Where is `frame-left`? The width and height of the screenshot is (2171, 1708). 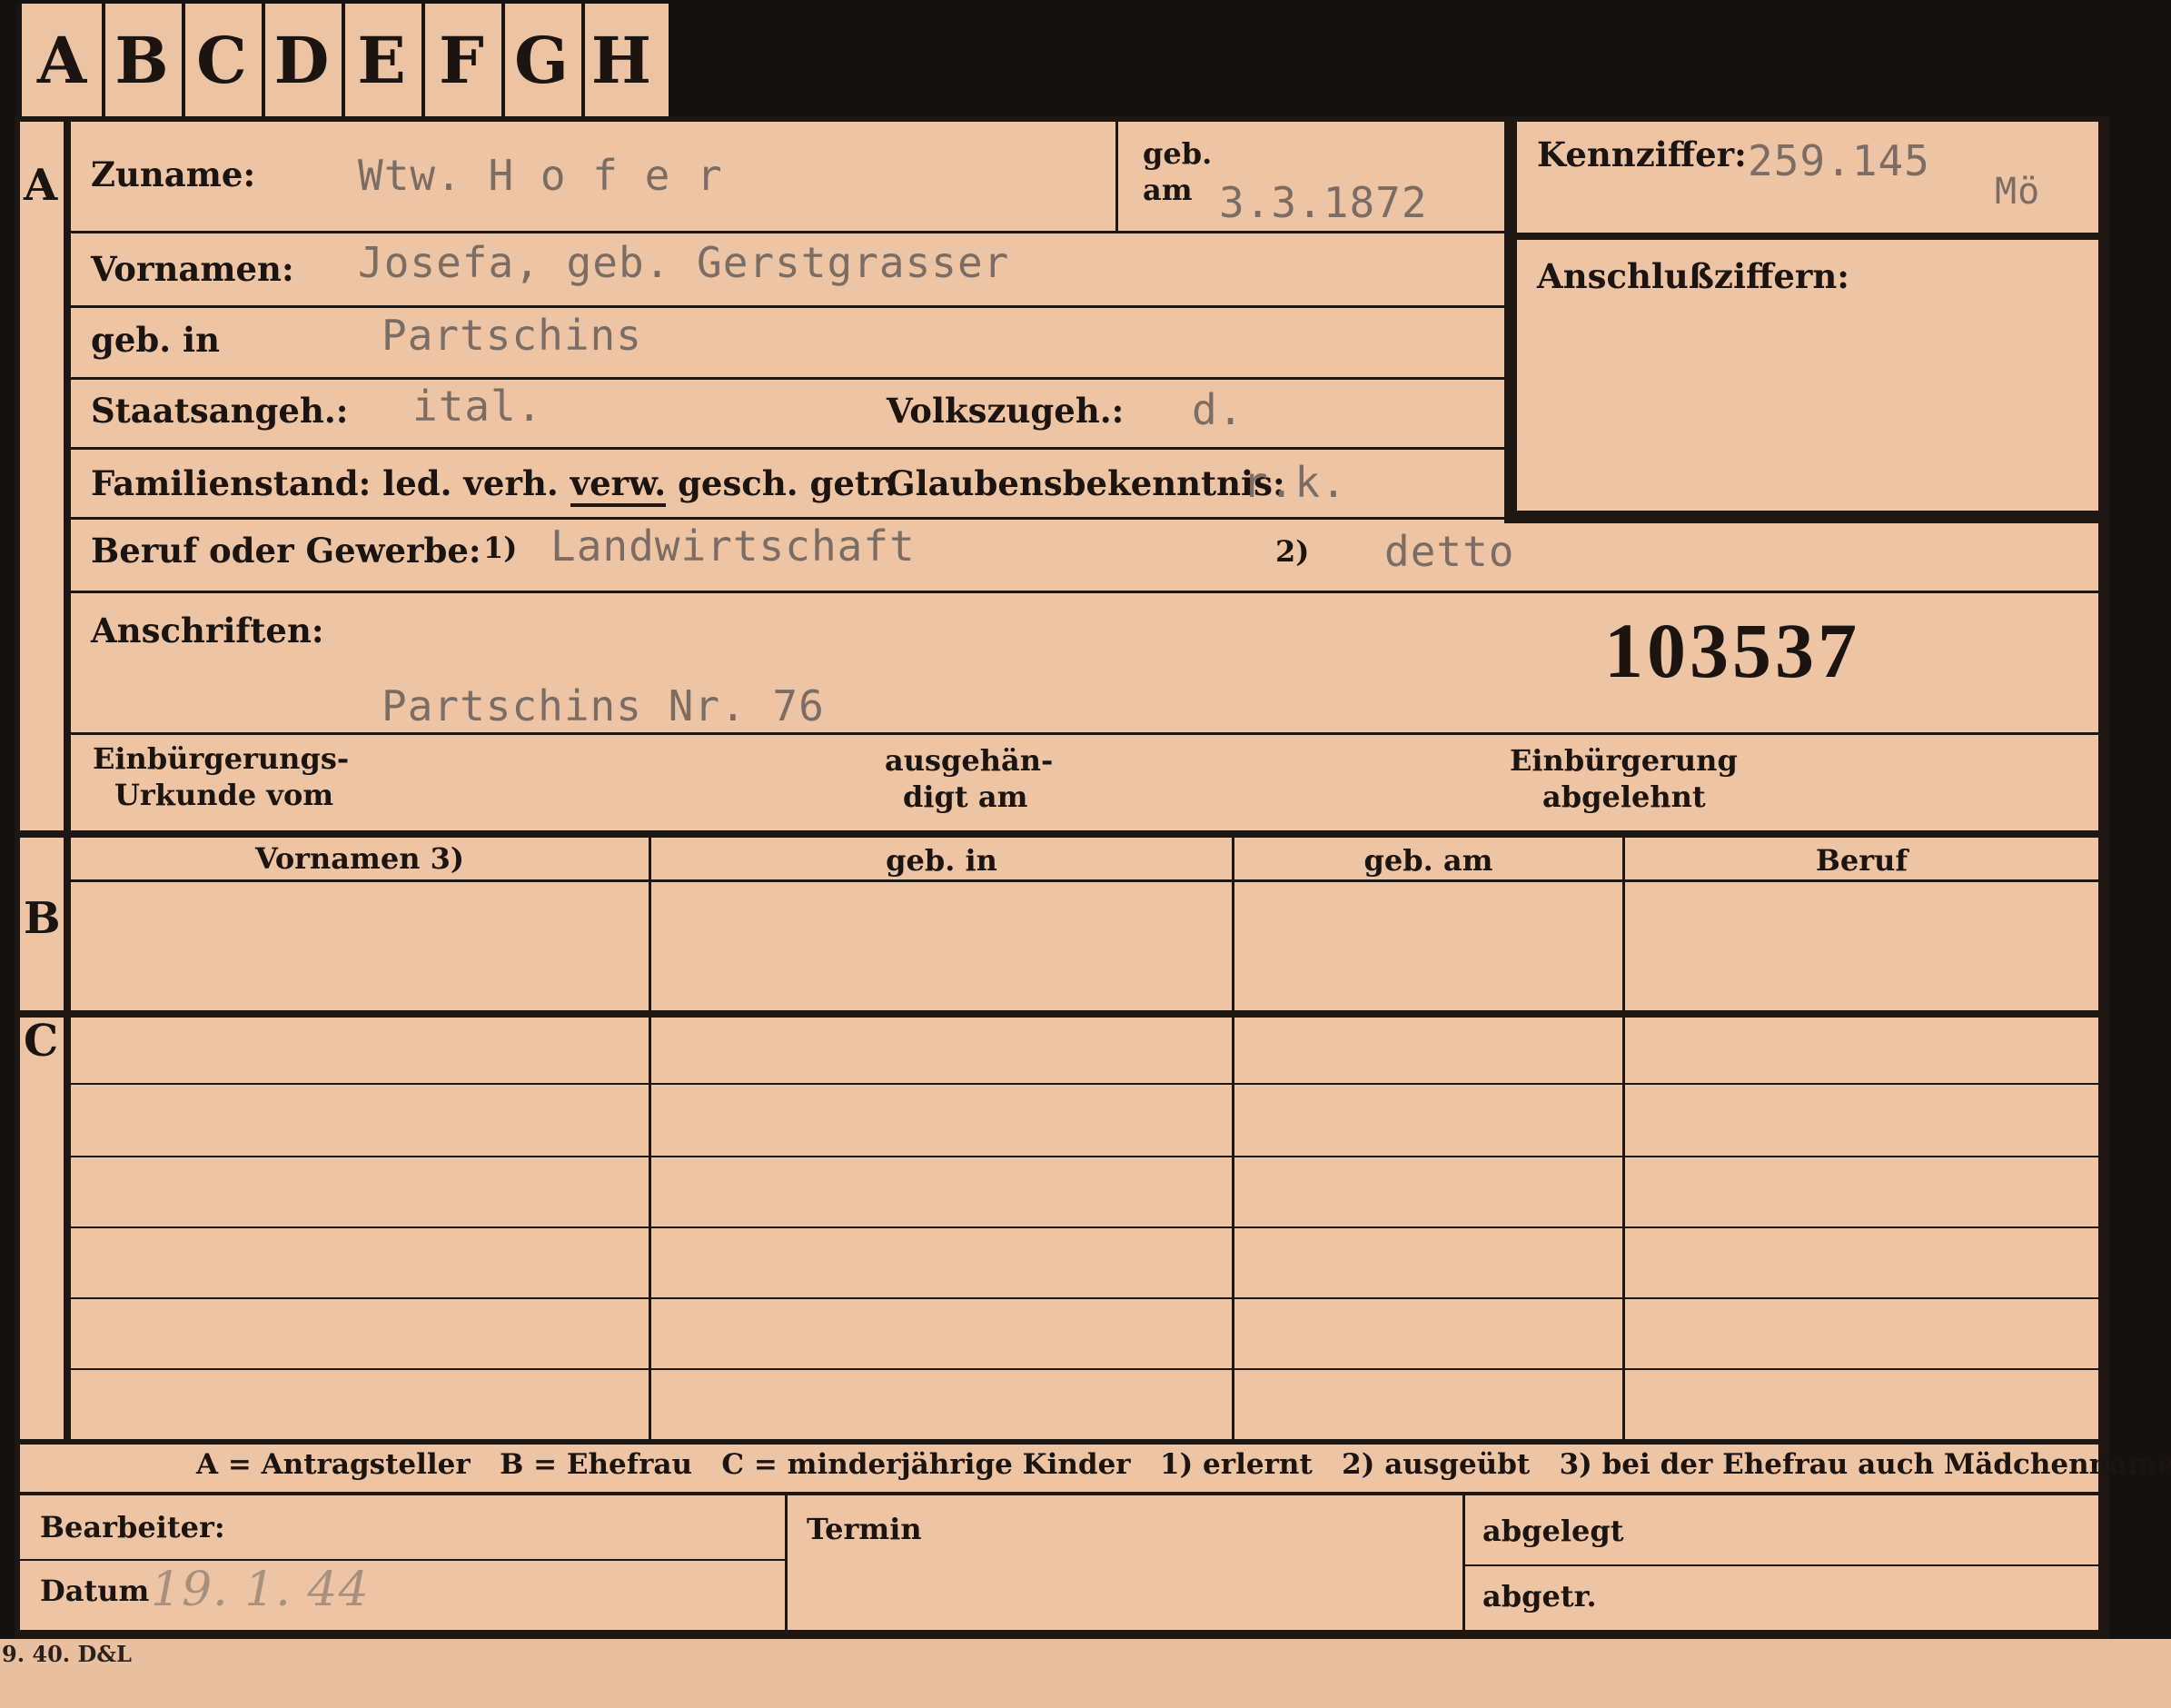
frame-left is located at coordinates (17, 877).